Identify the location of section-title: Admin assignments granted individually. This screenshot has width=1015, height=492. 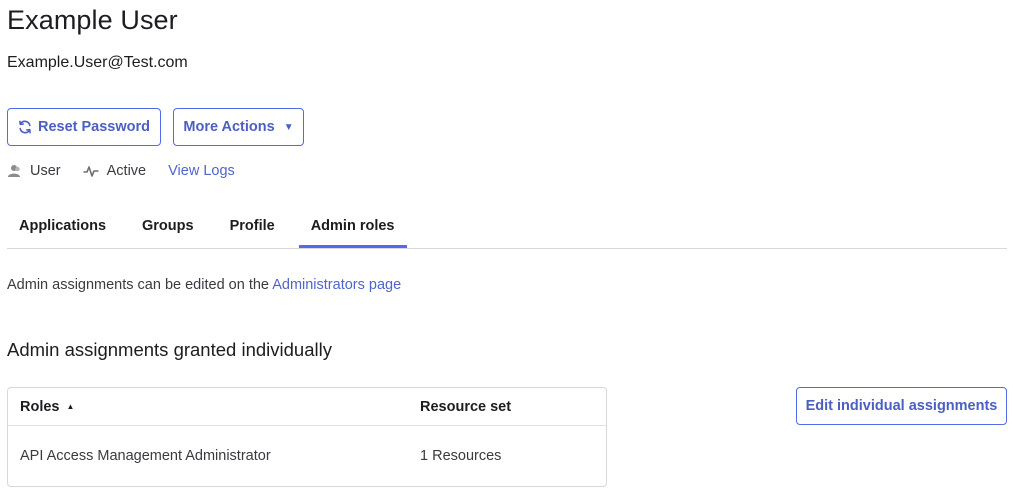
(169, 349).